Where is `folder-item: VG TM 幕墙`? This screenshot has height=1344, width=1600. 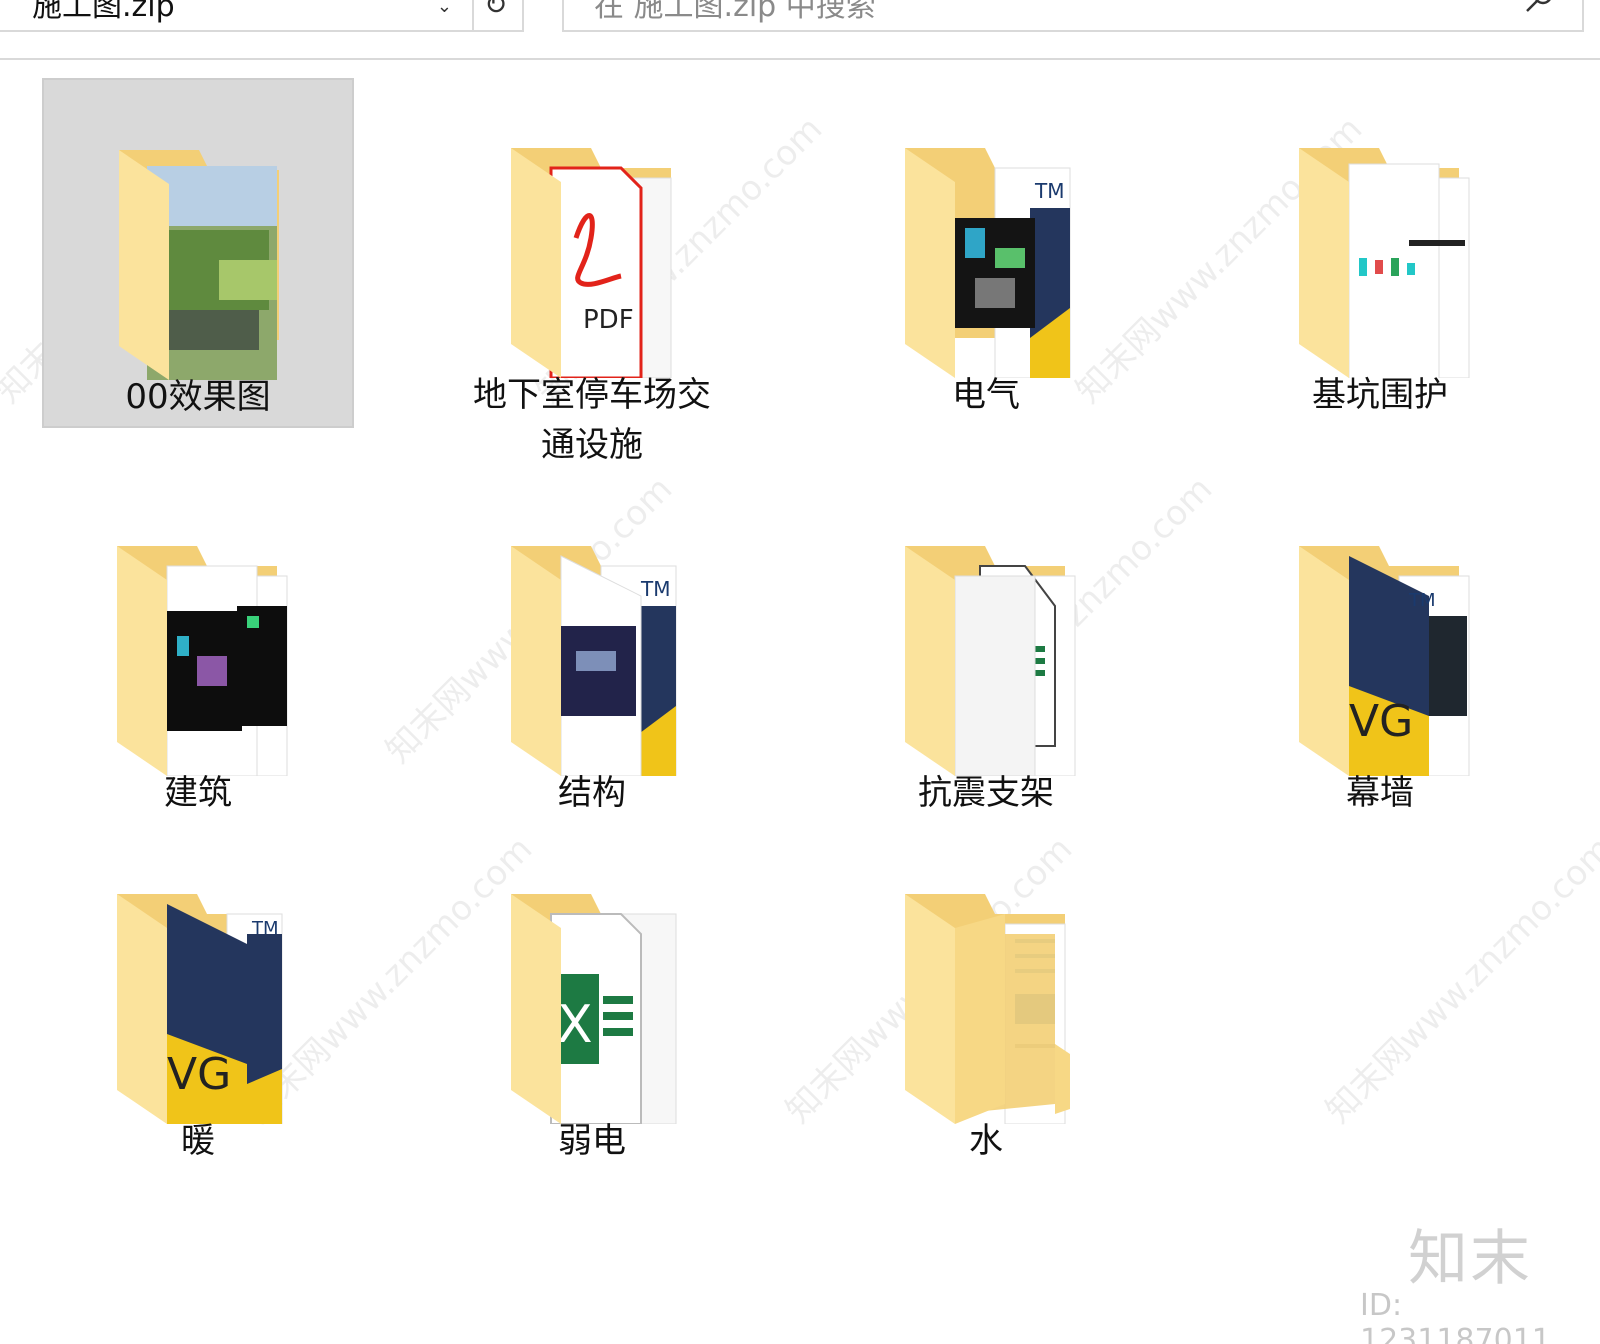 folder-item: VG TM 幕墙 is located at coordinates (1380, 651).